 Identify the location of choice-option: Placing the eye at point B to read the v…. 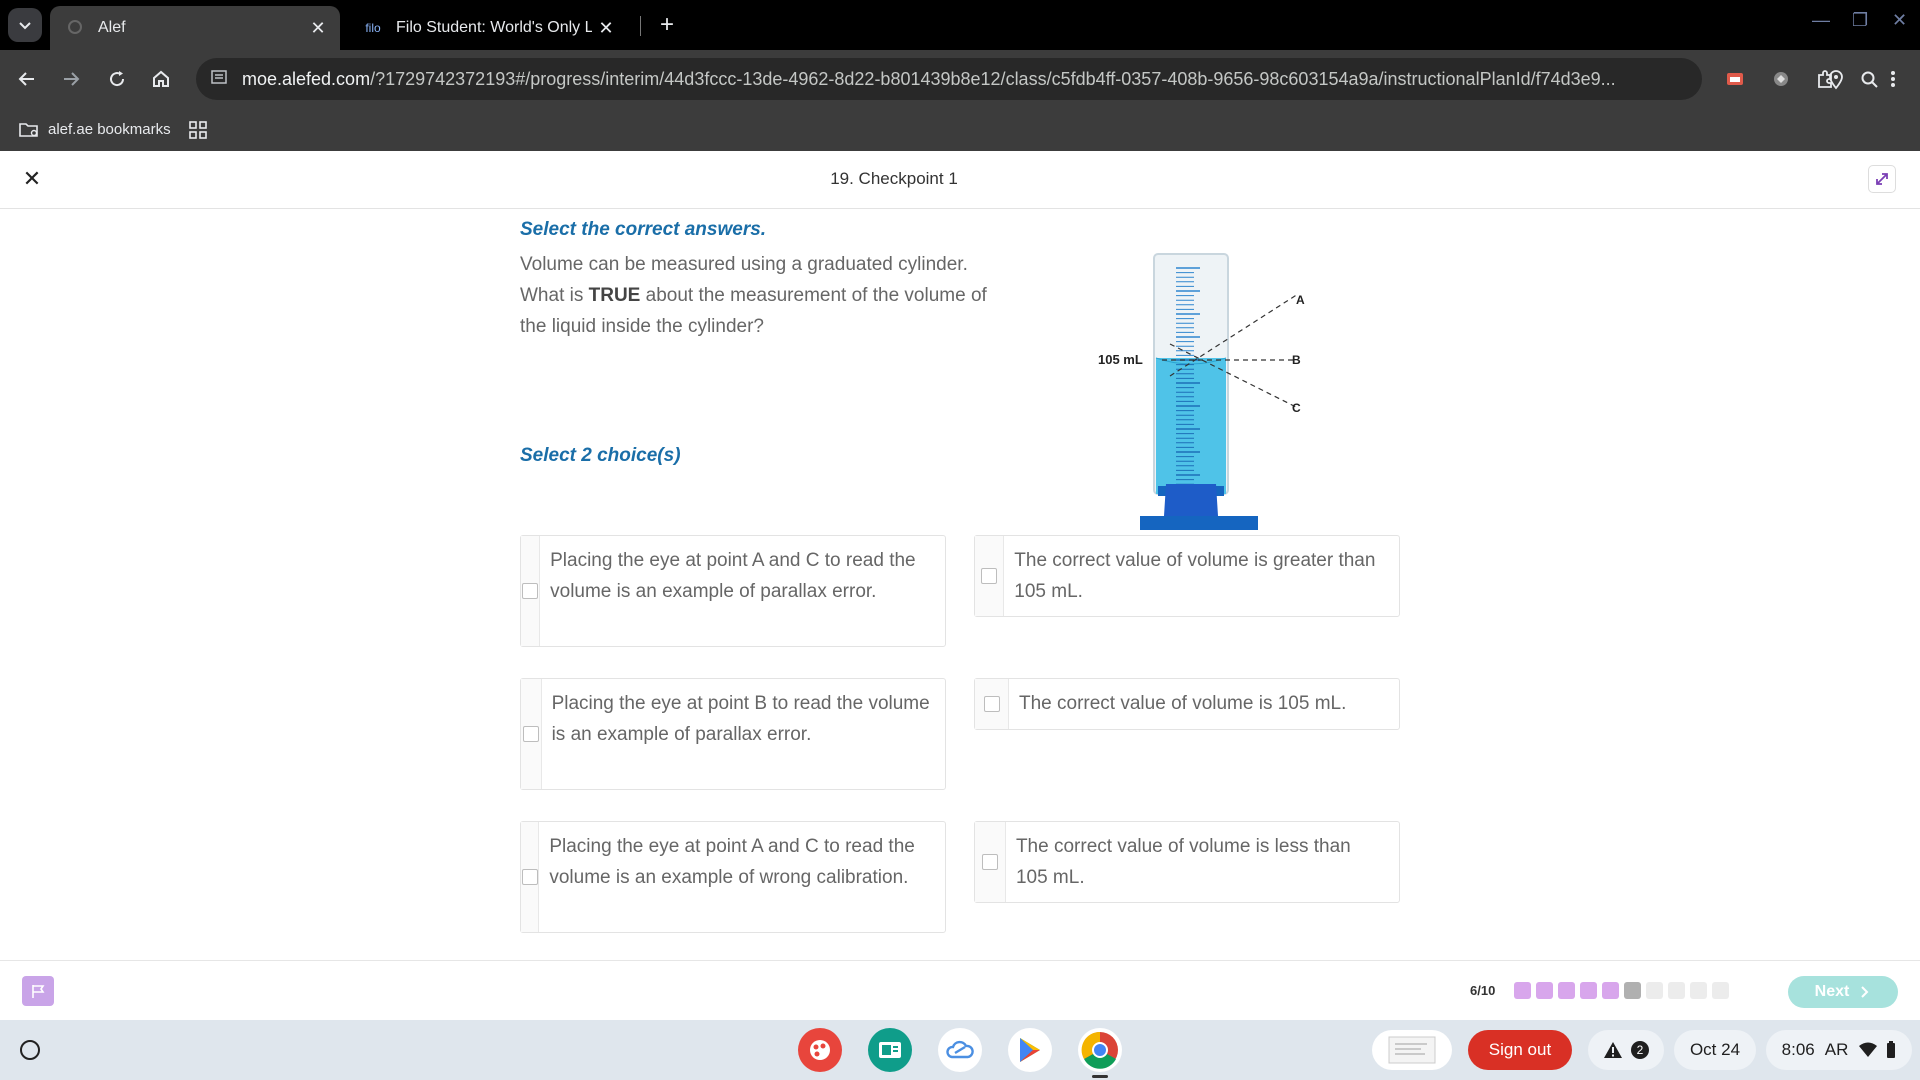
(733, 734).